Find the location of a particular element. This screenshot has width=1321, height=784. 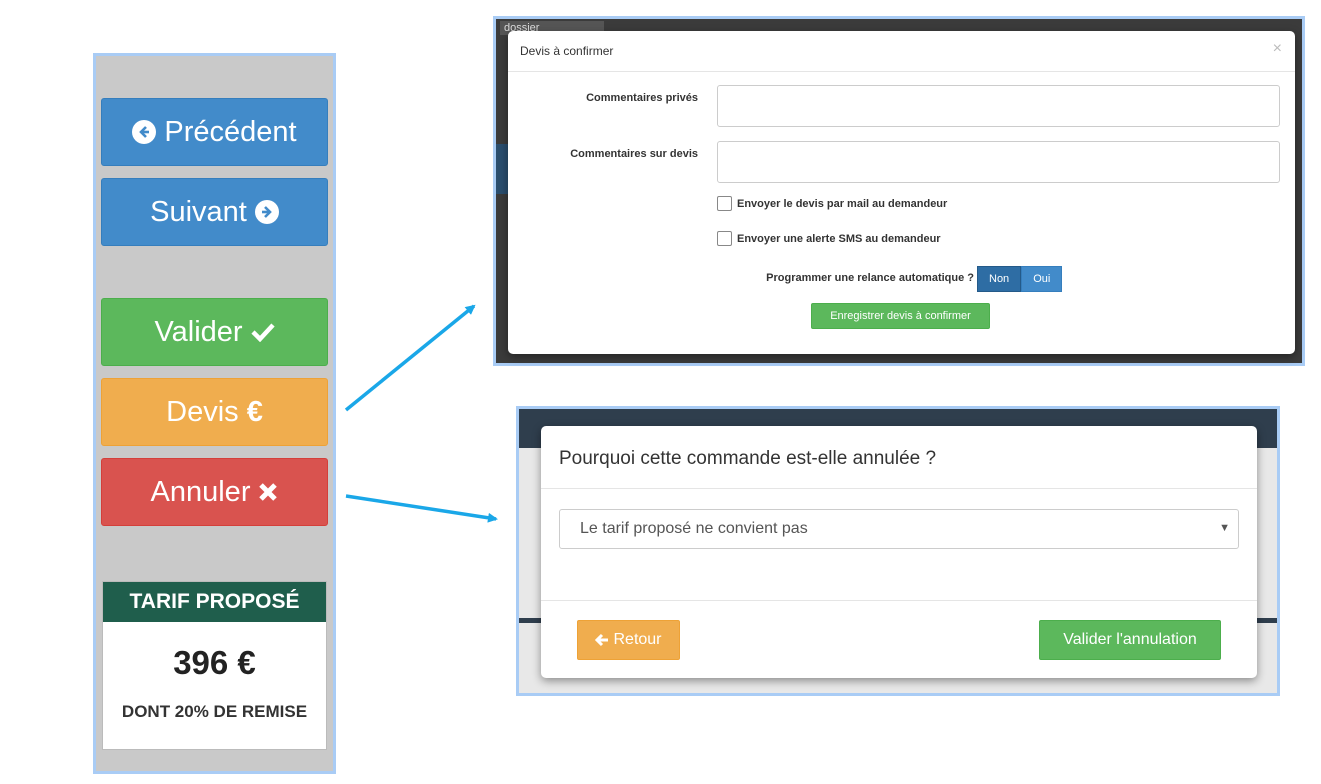

cancel-reason-value: Le tarif proposé ne convient pas is located at coordinates (694, 528).